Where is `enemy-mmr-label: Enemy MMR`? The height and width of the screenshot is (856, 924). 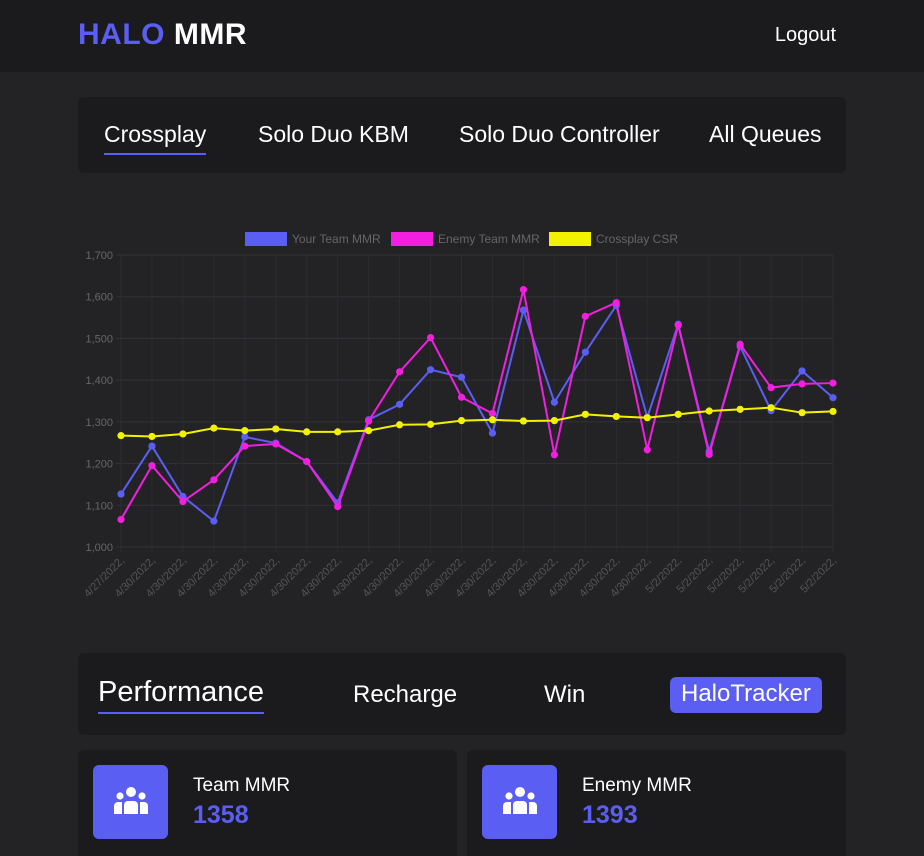
enemy-mmr-label: Enemy MMR is located at coordinates (637, 785).